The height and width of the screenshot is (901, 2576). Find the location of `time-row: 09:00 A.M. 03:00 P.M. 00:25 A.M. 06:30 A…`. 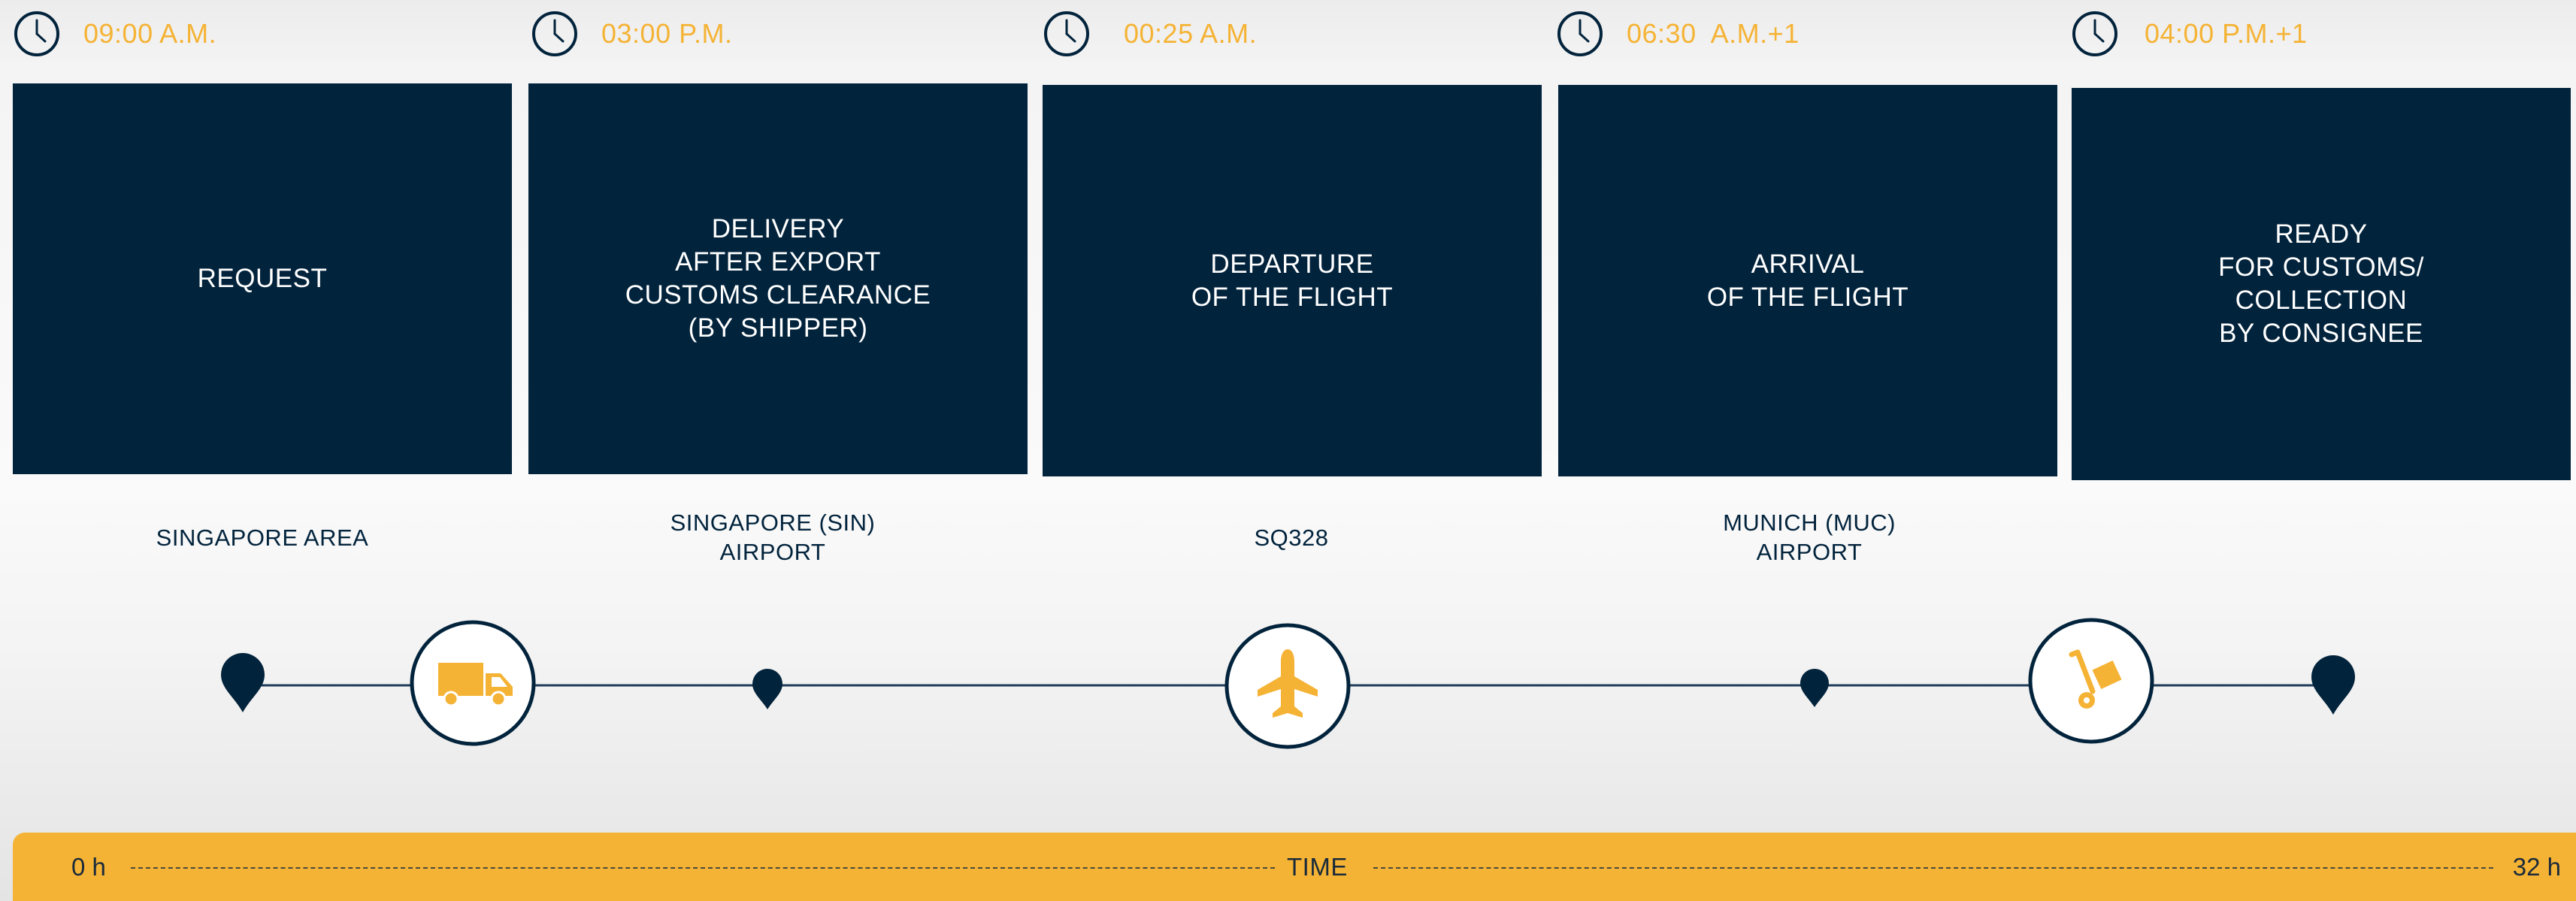

time-row: 09:00 A.M. 03:00 P.M. 00:25 A.M. 06:30 A… is located at coordinates (1288, 37).